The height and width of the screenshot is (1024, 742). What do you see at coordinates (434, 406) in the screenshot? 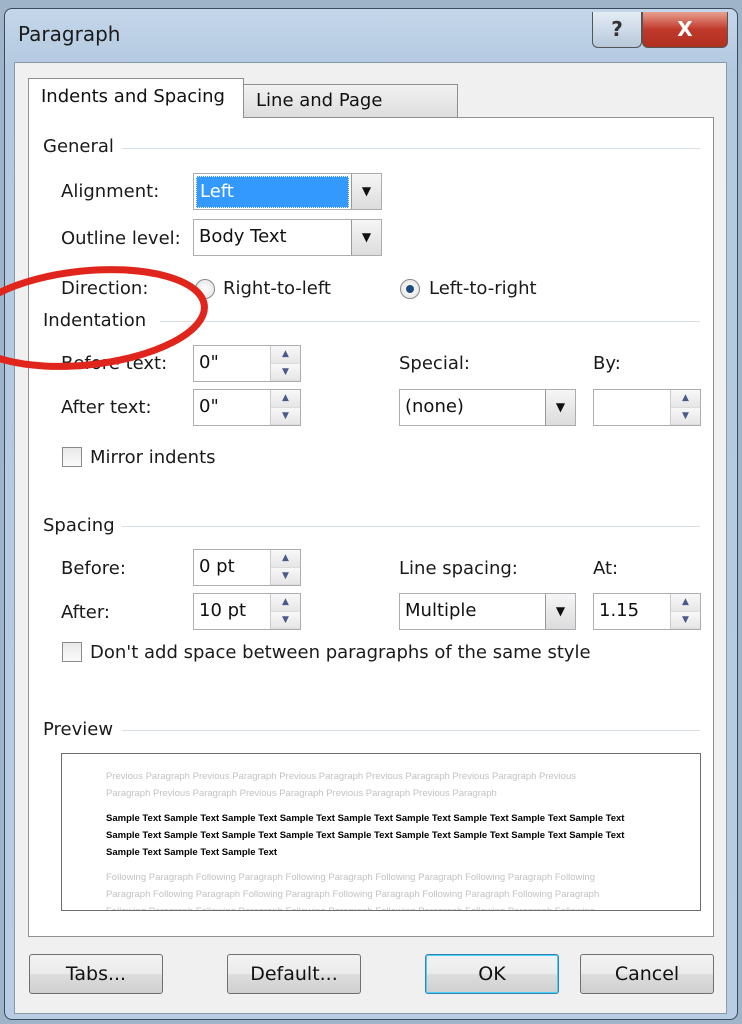
I see `special-value: (none)` at bounding box center [434, 406].